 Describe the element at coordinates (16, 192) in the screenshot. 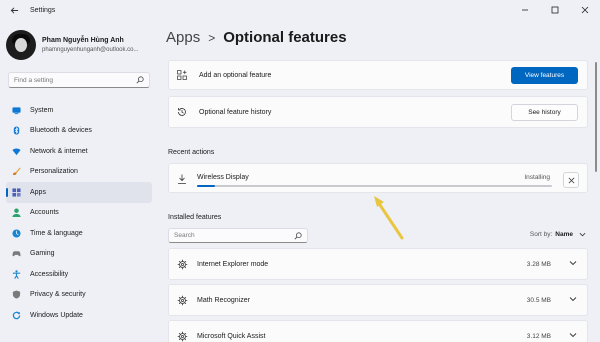

I see `apps-icon` at that location.